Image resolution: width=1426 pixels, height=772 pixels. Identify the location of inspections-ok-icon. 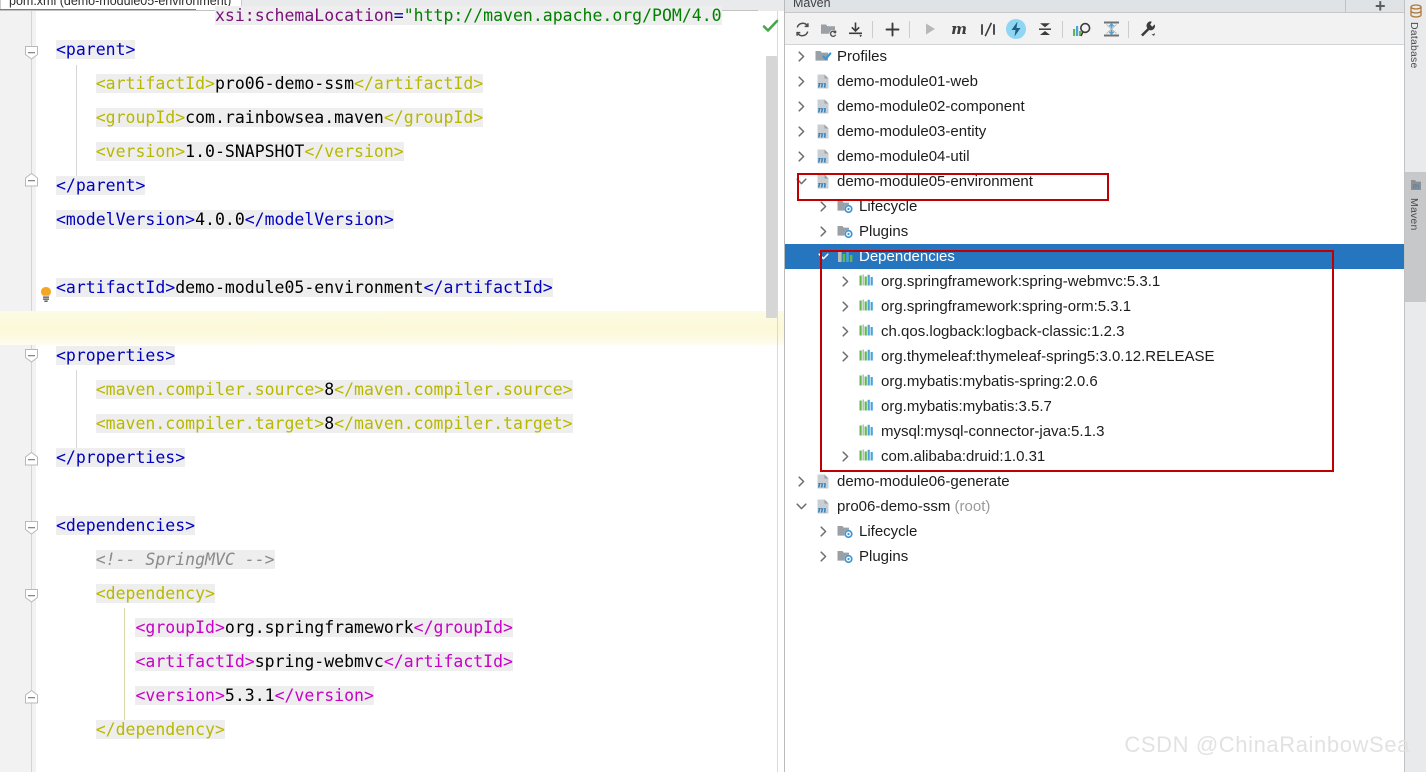
(771, 26).